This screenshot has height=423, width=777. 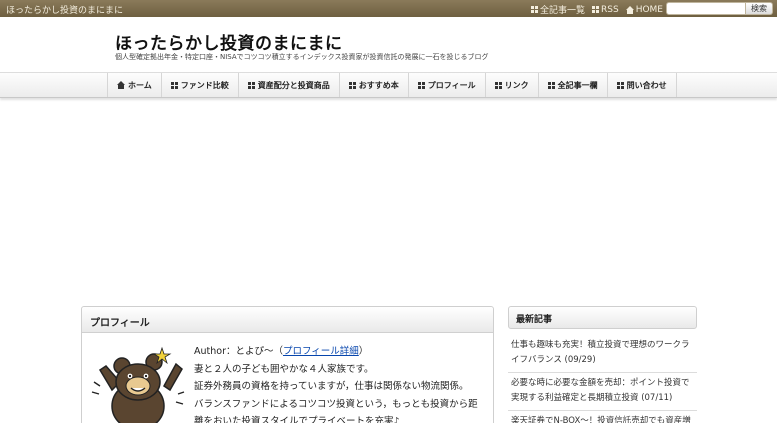 What do you see at coordinates (605, 9) in the screenshot?
I see `rss-link: RSS` at bounding box center [605, 9].